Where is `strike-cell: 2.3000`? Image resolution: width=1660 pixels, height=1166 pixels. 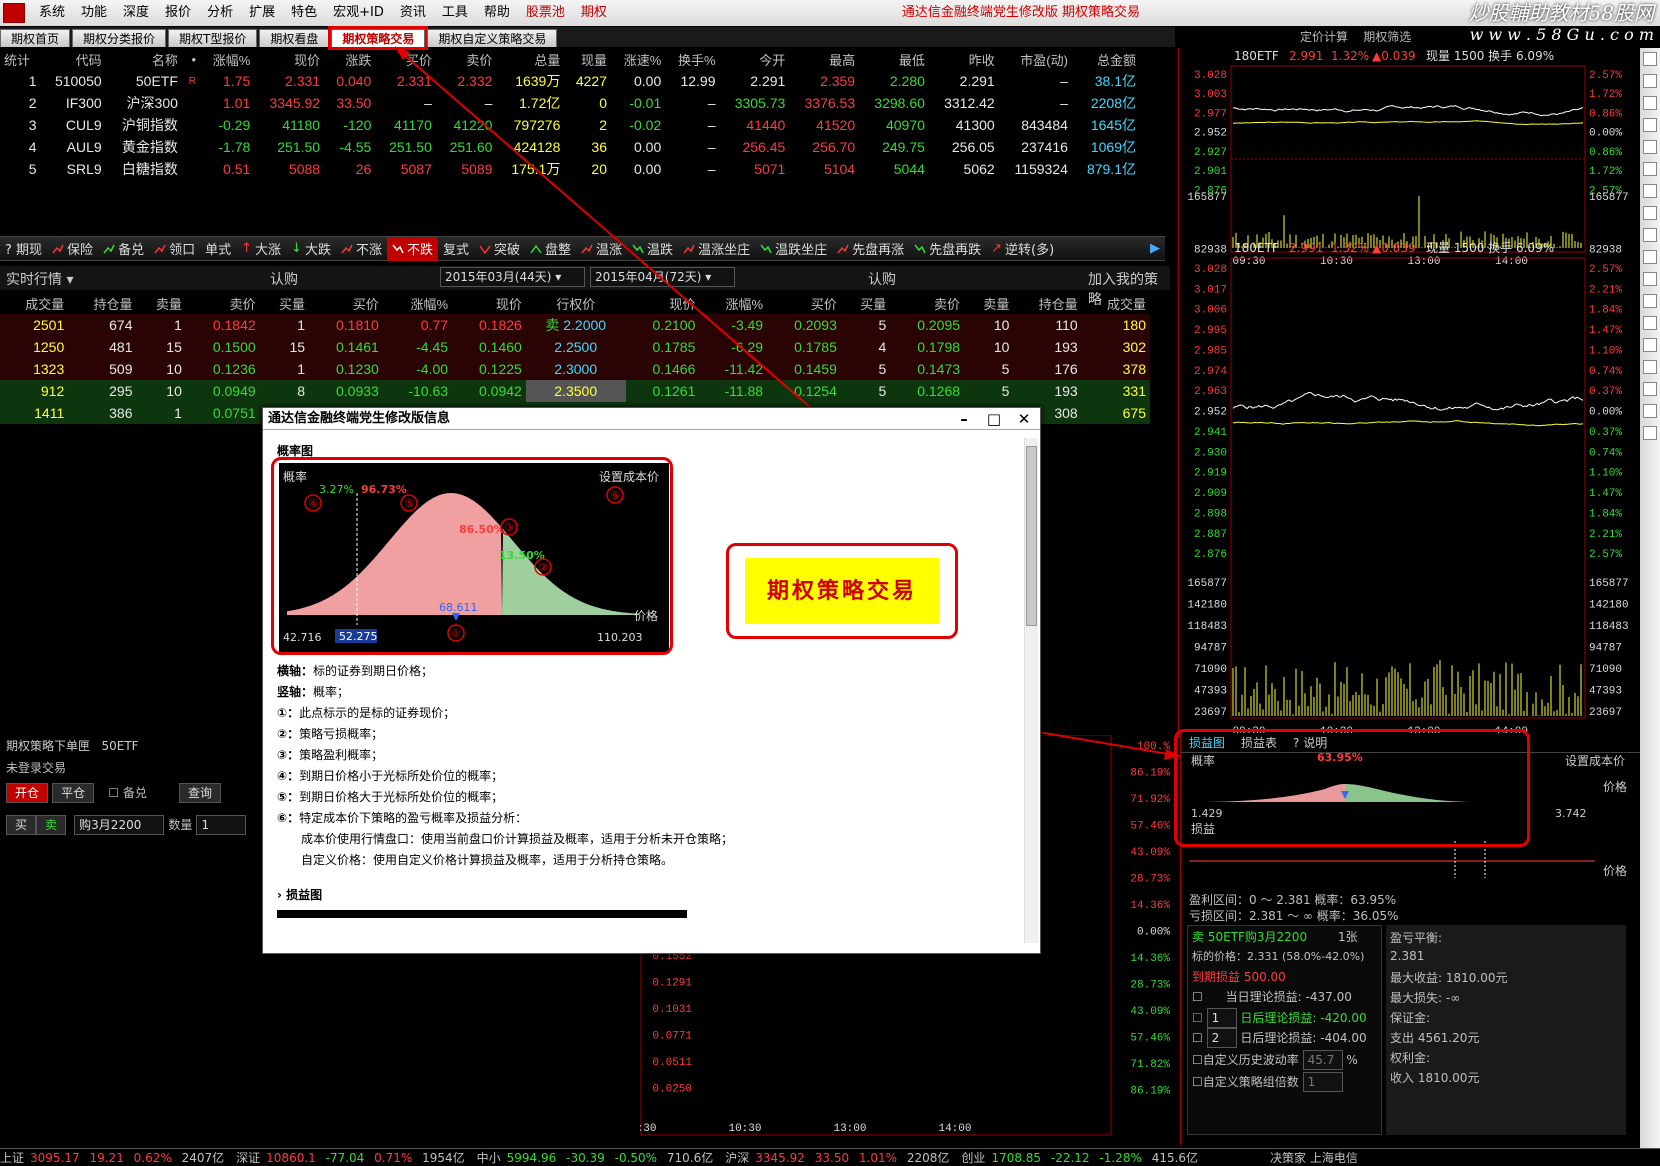 strike-cell: 2.3000 is located at coordinates (576, 369).